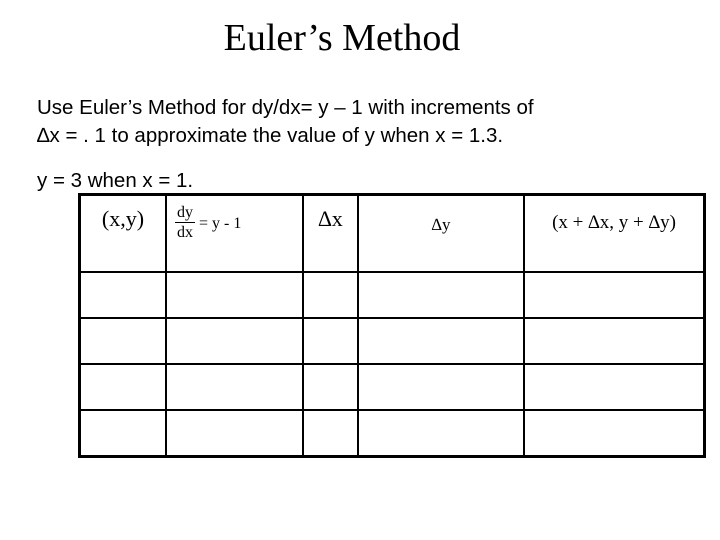 The width and height of the screenshot is (720, 540). Describe the element at coordinates (115, 180) in the screenshot. I see `initial-condition: y = 3 when x = 1.` at that location.